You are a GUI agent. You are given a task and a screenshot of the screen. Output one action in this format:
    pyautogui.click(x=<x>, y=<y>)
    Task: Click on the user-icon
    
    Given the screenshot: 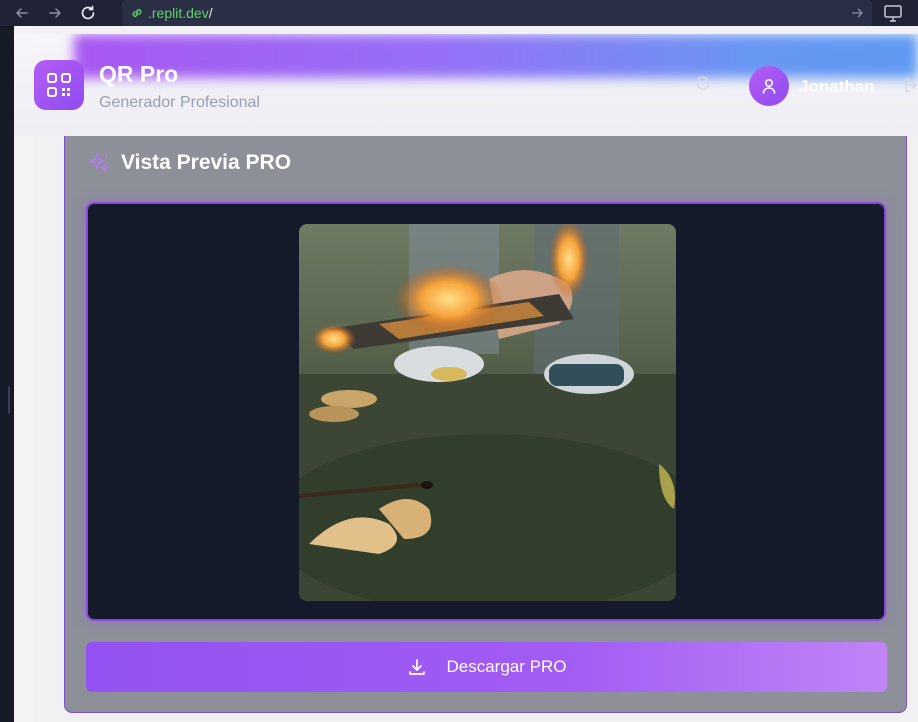 What is the action you would take?
    pyautogui.click(x=769, y=86)
    